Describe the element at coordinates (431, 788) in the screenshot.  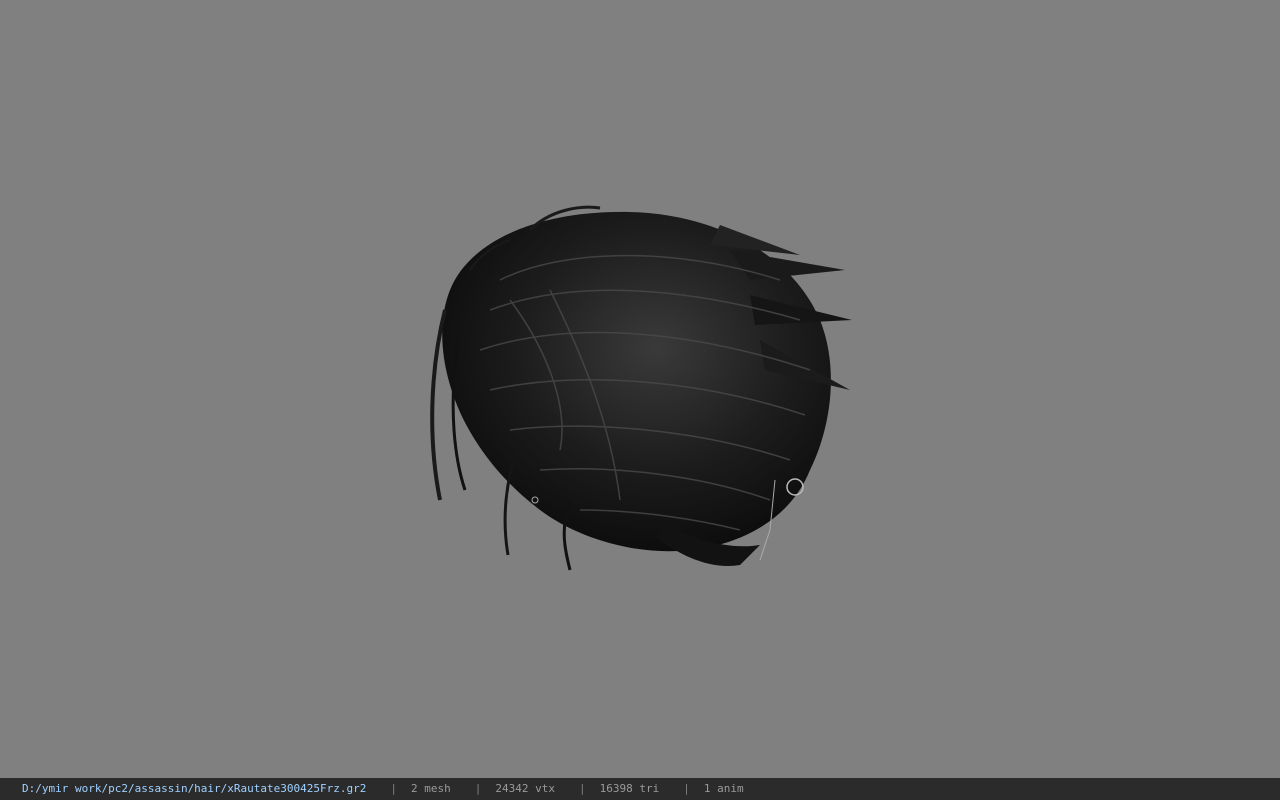
I see `mesh-count: 2 mesh` at that location.